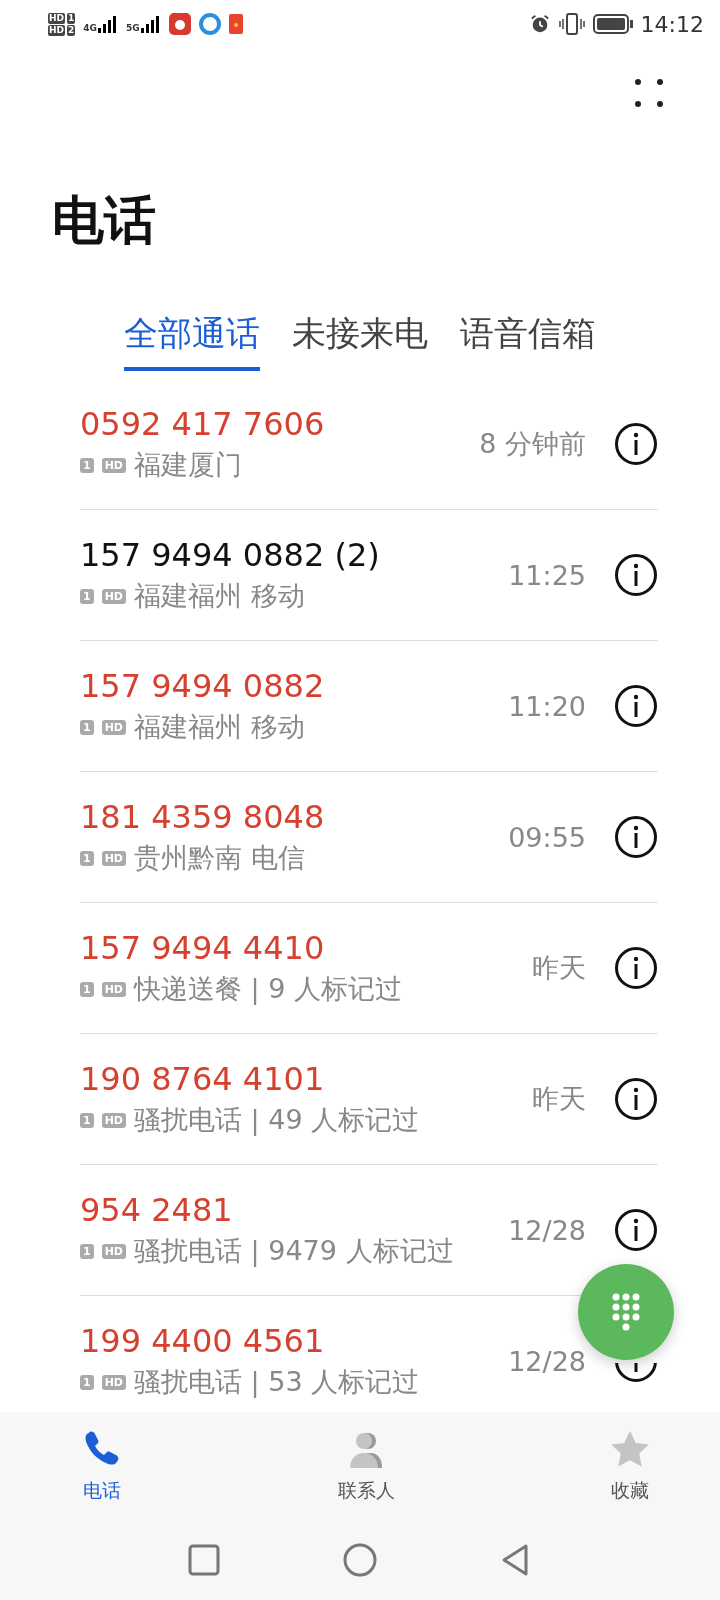 The height and width of the screenshot is (1600, 720). Describe the element at coordinates (188, 465) in the screenshot. I see `call-location: 福建厦门` at that location.